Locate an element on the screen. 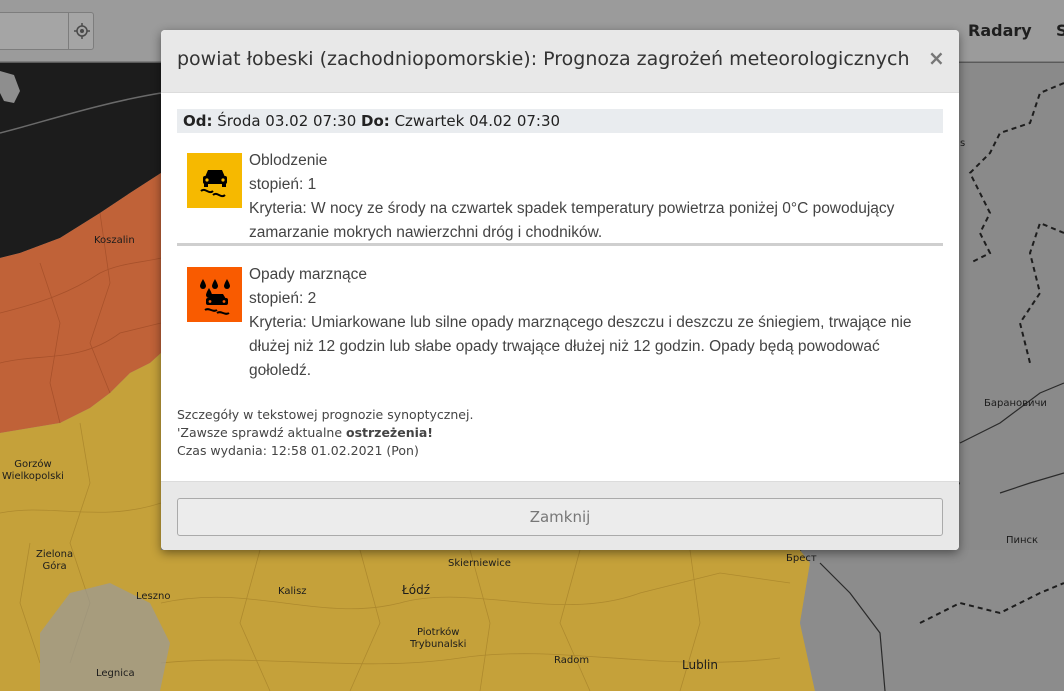 The image size is (1064, 691). warning-name: Oblodzenie is located at coordinates (288, 160).